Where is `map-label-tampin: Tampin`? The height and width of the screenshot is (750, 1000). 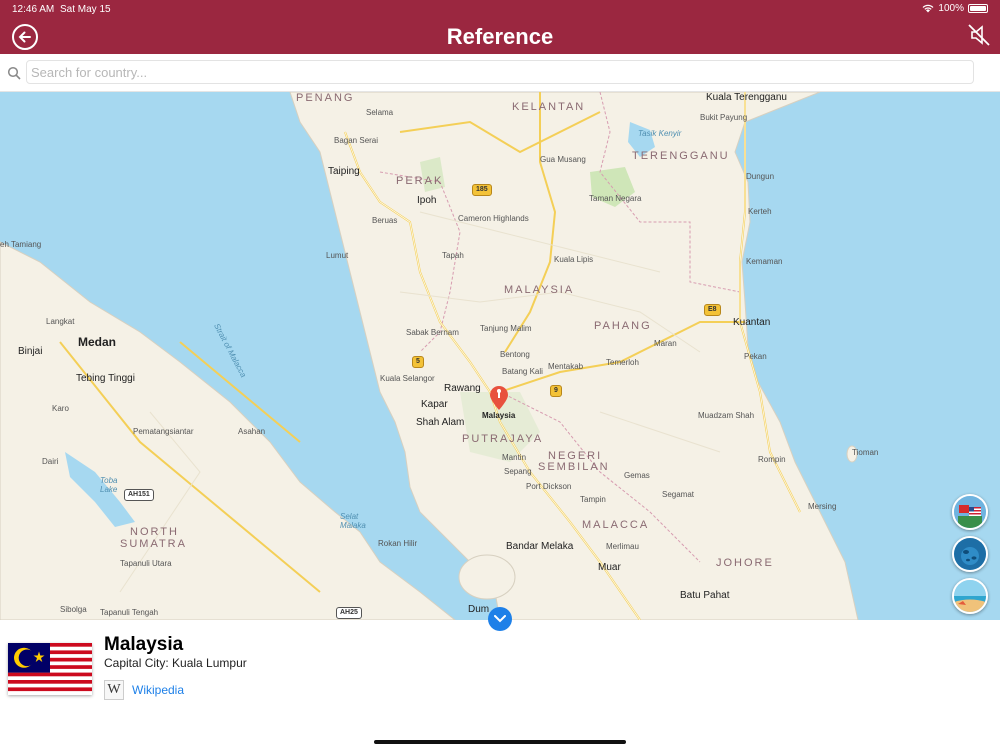 map-label-tampin: Tampin is located at coordinates (593, 499).